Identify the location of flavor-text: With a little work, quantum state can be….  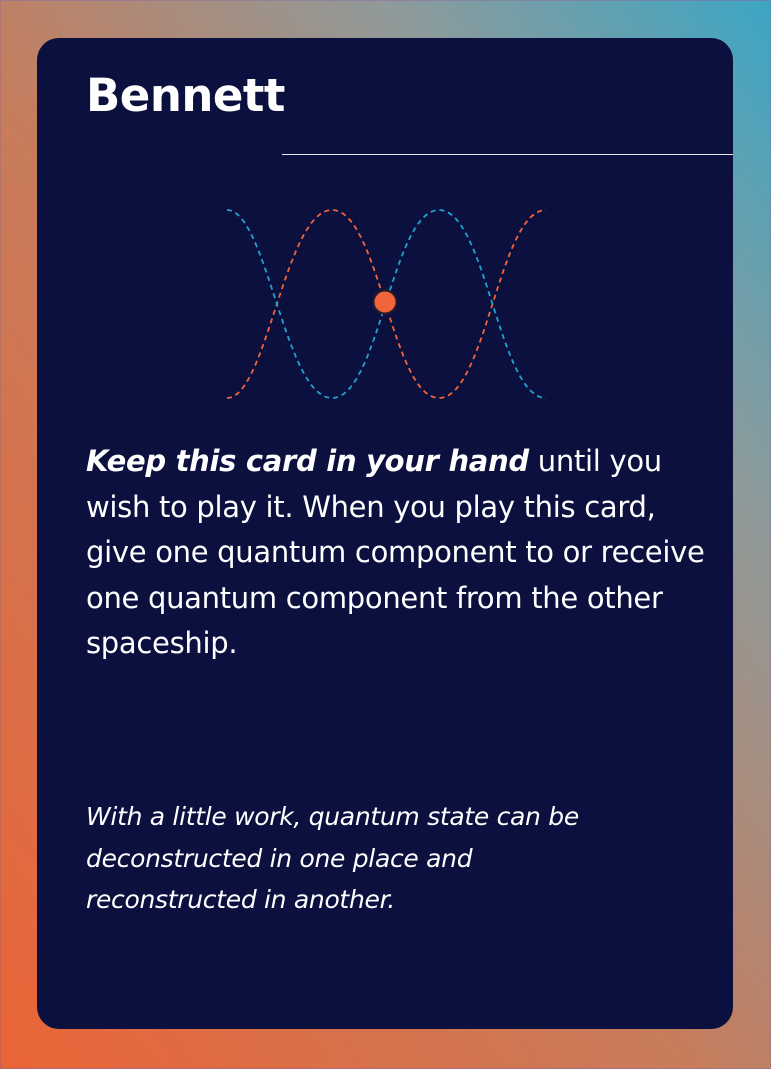
(332, 858).